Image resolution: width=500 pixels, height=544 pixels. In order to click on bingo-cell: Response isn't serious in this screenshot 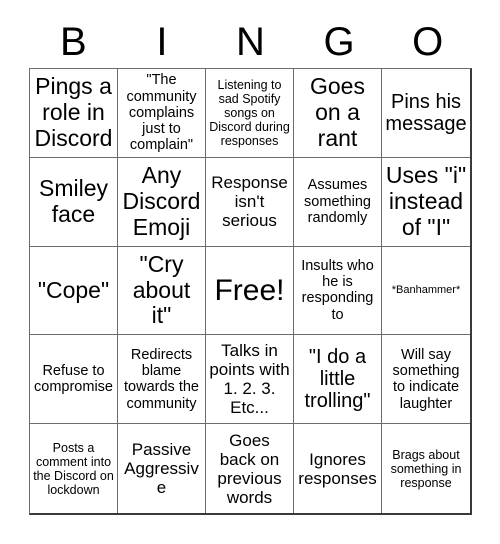, I will do `click(250, 202)`.